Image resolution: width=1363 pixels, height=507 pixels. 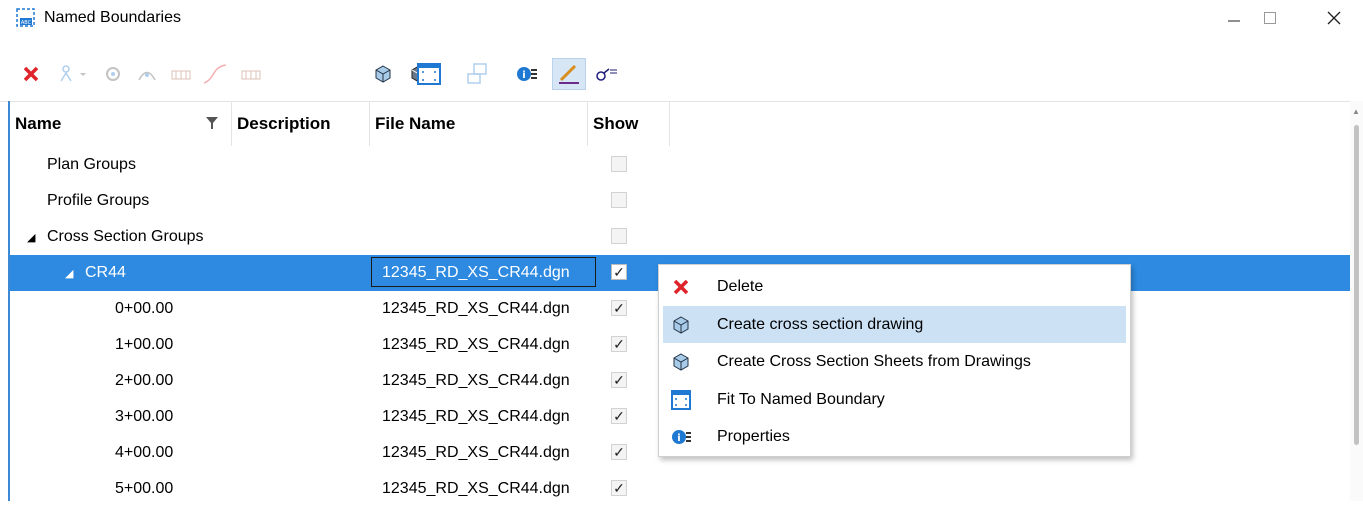 I want to click on delete-button, so click(x=31, y=74).